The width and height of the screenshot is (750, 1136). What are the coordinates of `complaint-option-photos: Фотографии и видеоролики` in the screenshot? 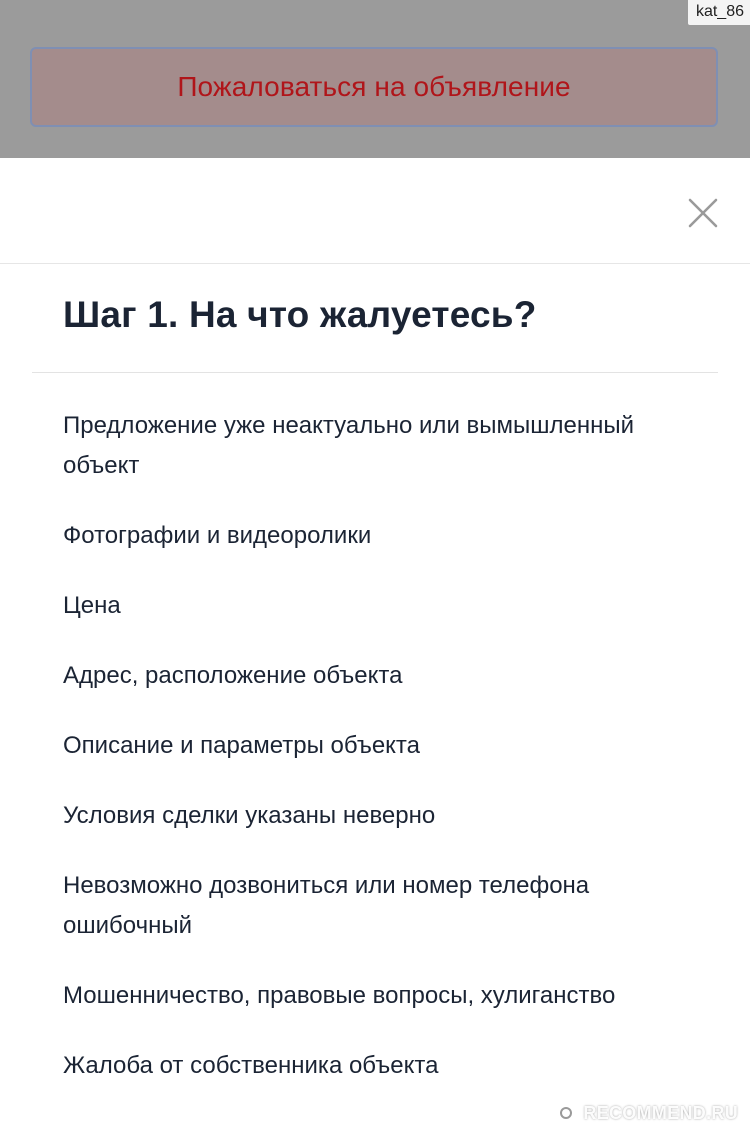 It's located at (388, 536).